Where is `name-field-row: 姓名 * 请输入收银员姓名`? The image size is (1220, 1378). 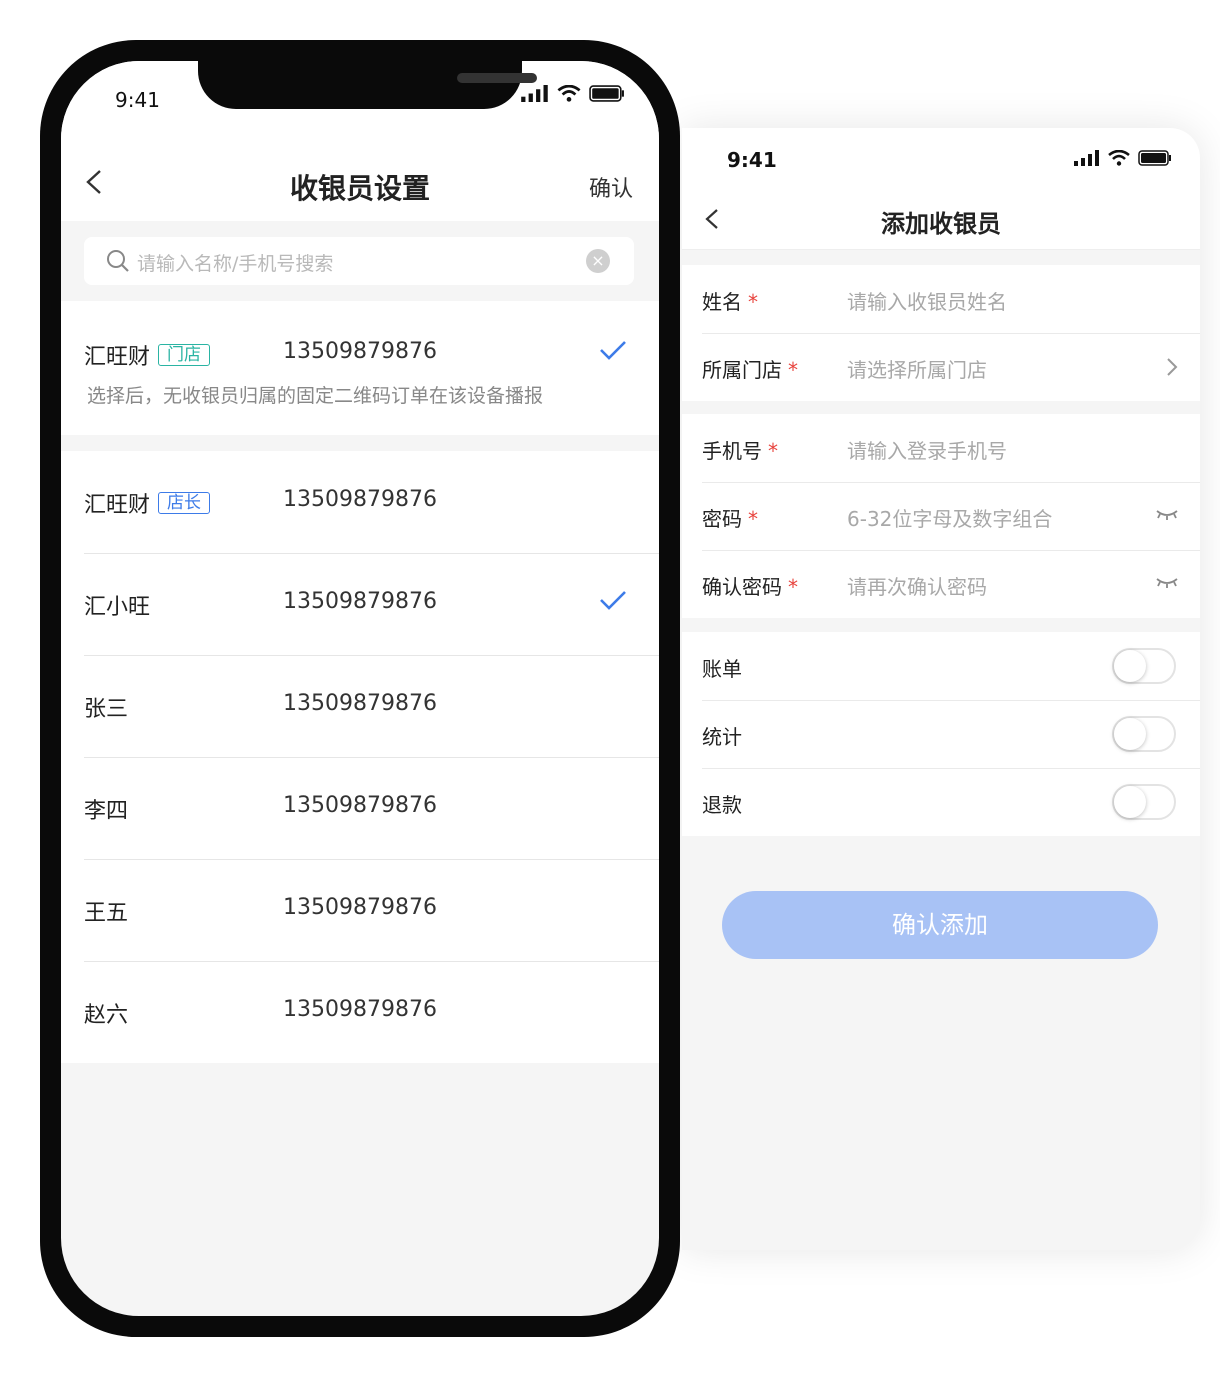
name-field-row: 姓名 * 请输入收银员姓名 is located at coordinates (941, 299).